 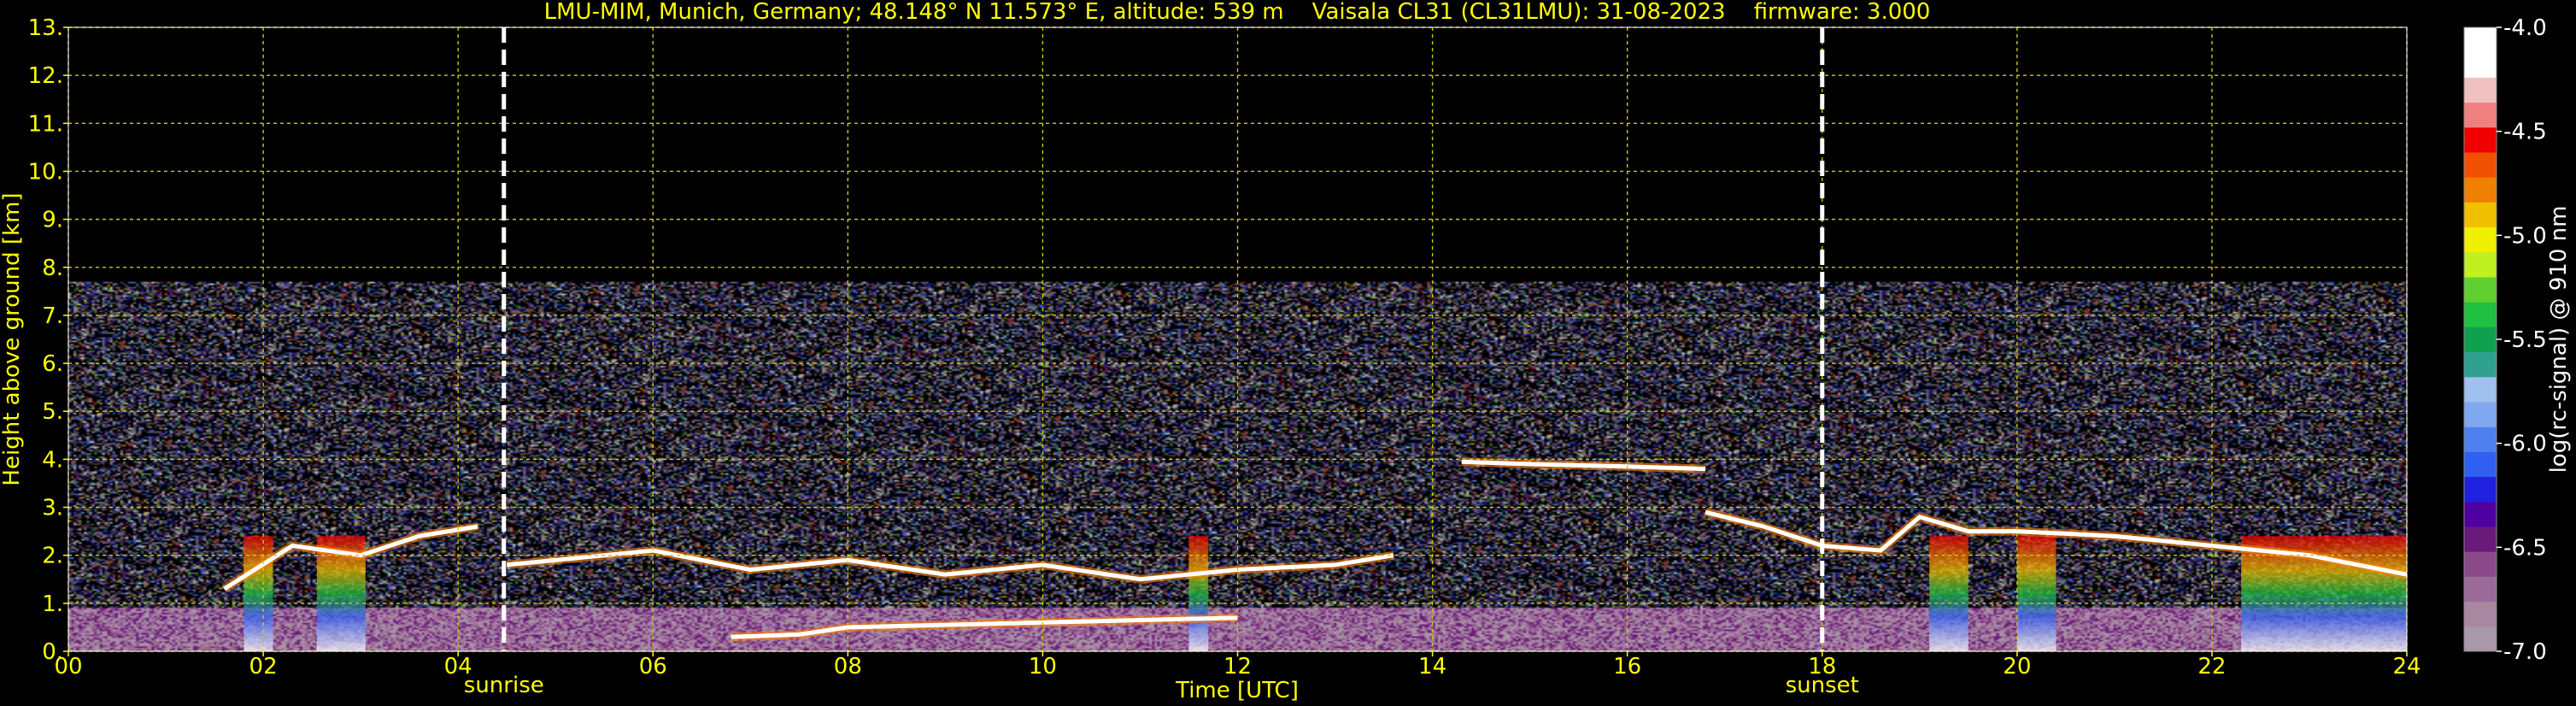 I want to click on sunrise-label: sunrise, so click(x=504, y=685).